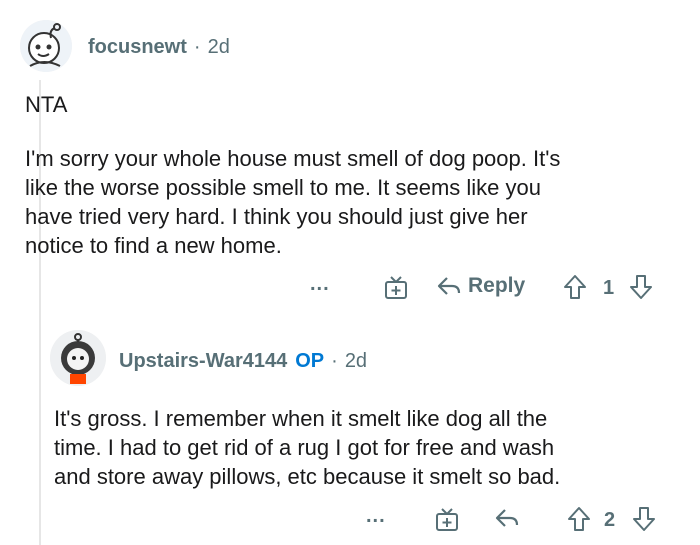  I want to click on comment-meta: Upstairs-War4144 OP · 2d, so click(243, 361).